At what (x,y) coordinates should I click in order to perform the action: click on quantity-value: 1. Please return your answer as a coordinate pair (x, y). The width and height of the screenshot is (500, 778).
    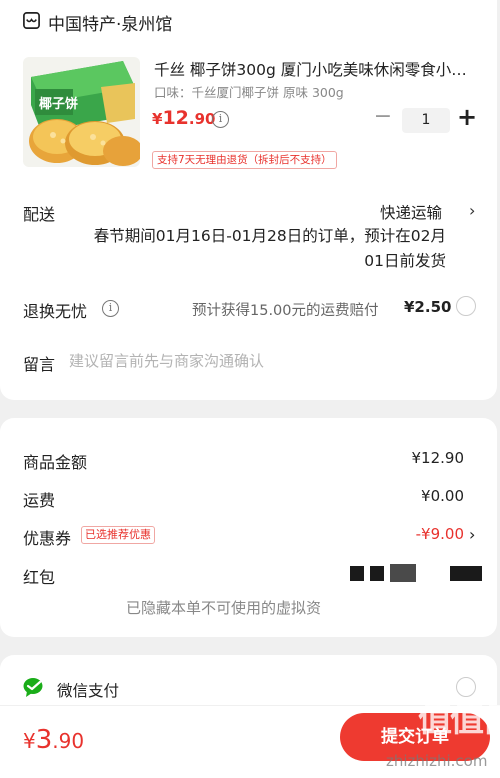
    Looking at the image, I should click on (426, 120).